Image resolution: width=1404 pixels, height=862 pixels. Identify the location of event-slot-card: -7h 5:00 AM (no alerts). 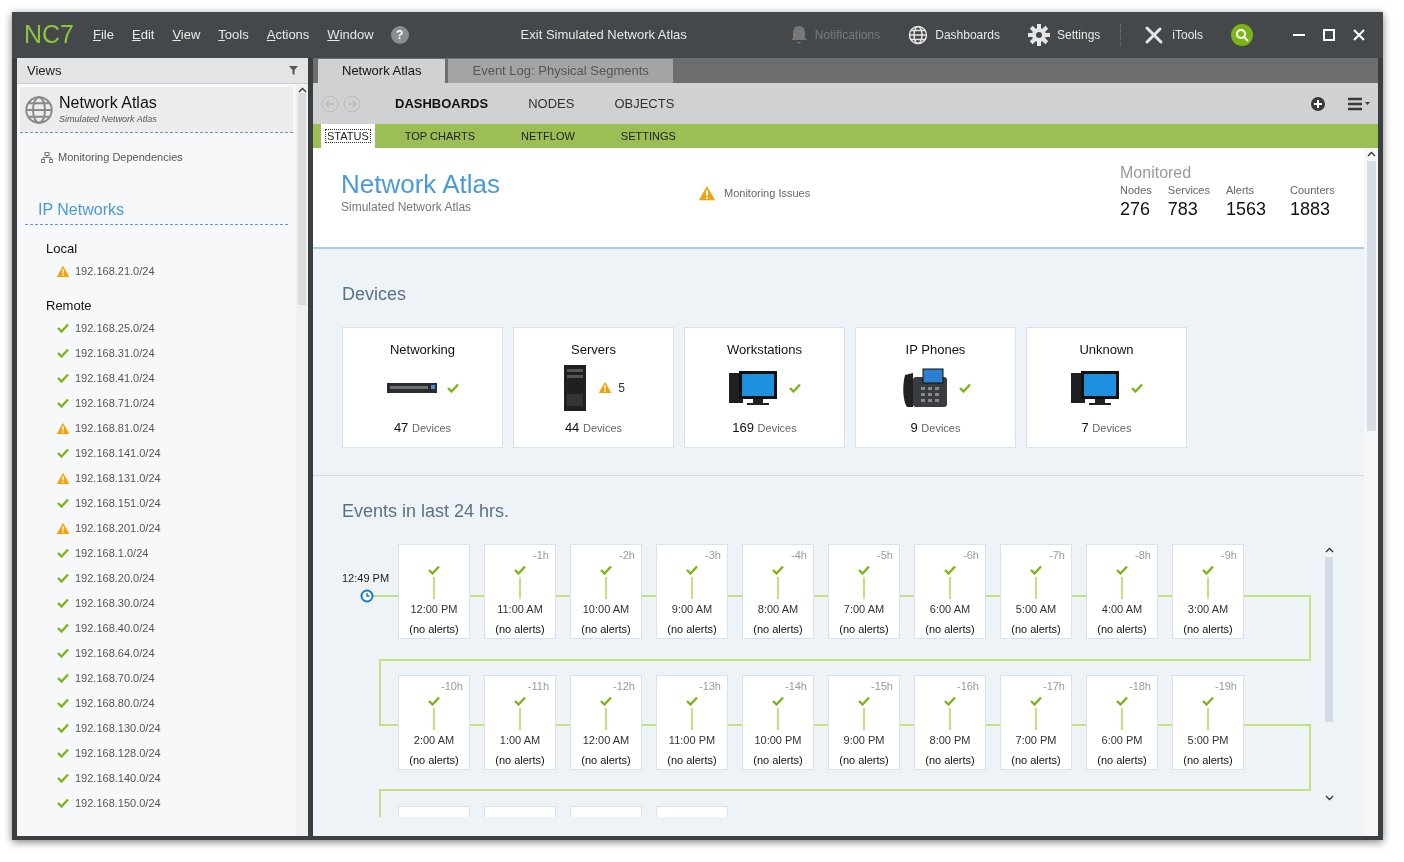
(1036, 591).